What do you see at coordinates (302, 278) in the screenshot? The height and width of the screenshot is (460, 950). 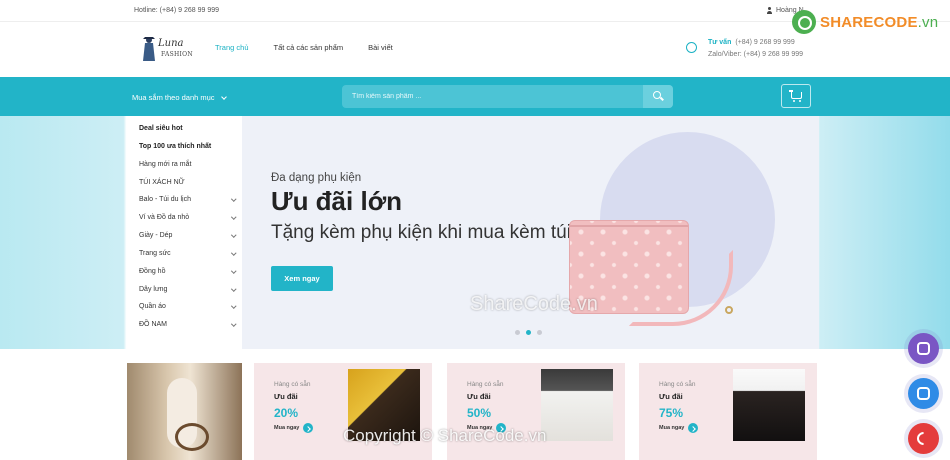 I see `view-now-button: Xem ngay` at bounding box center [302, 278].